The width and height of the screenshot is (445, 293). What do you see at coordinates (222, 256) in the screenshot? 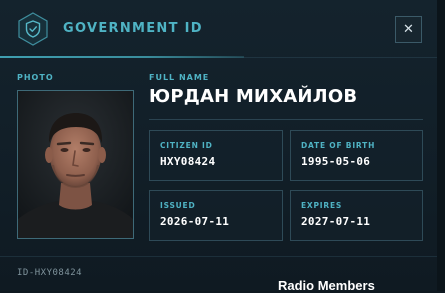
I see `footer-divider` at bounding box center [222, 256].